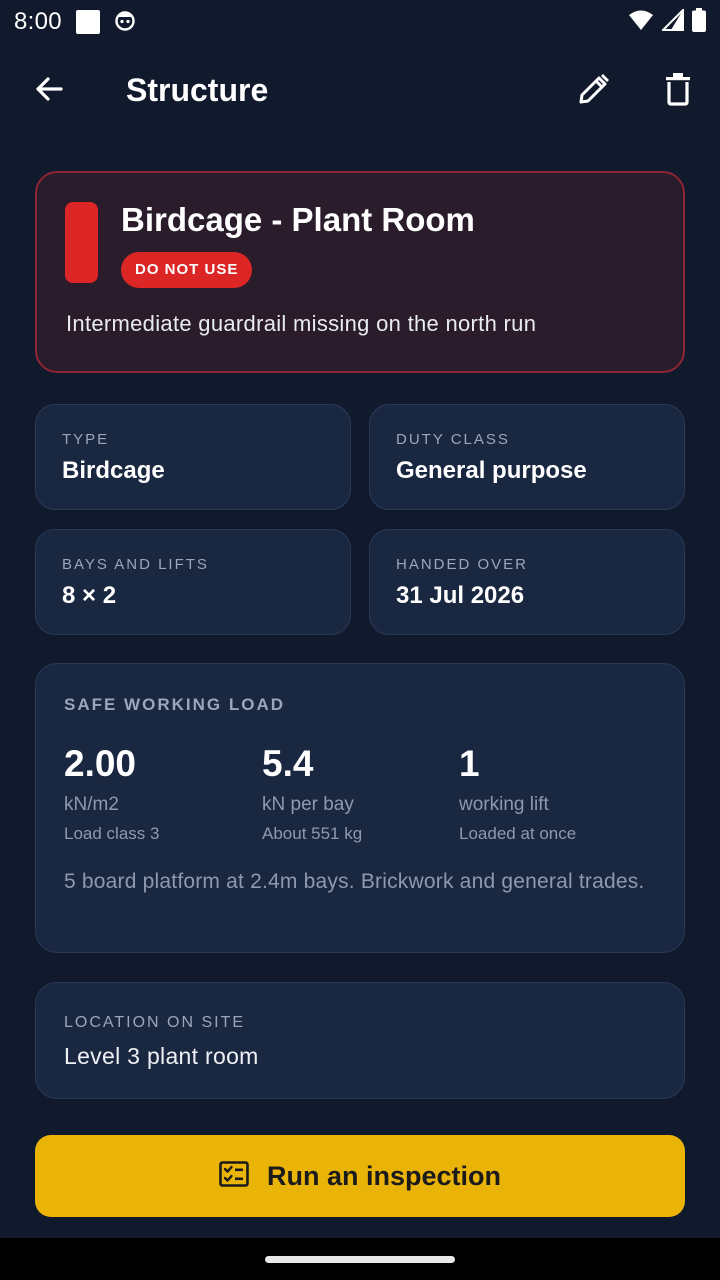 This screenshot has width=720, height=1280. Describe the element at coordinates (135, 564) in the screenshot. I see `detail-label: BAYS AND LIFTS` at that location.